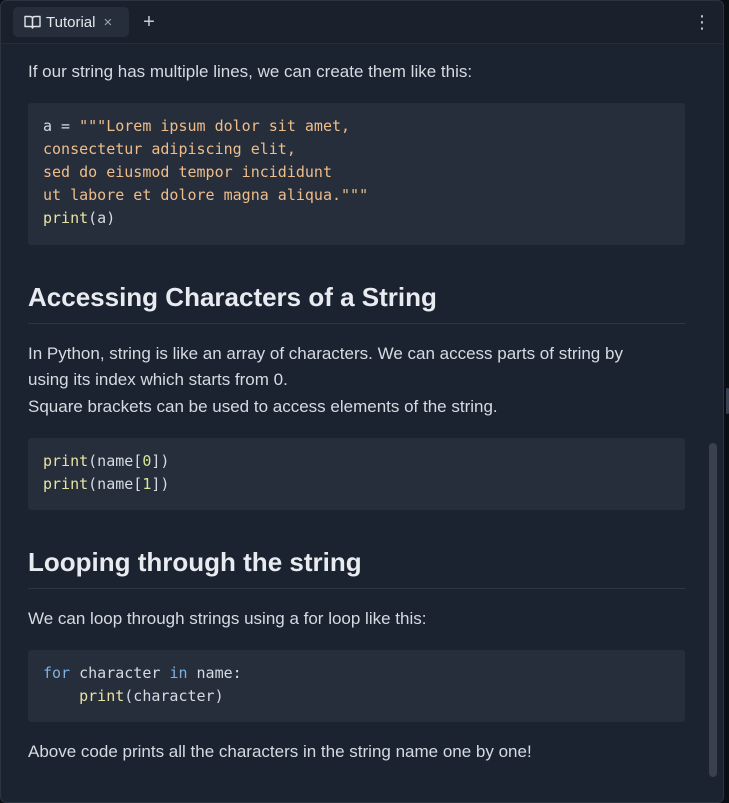  What do you see at coordinates (356, 696) in the screenshot?
I see `code-line: print(character)` at bounding box center [356, 696].